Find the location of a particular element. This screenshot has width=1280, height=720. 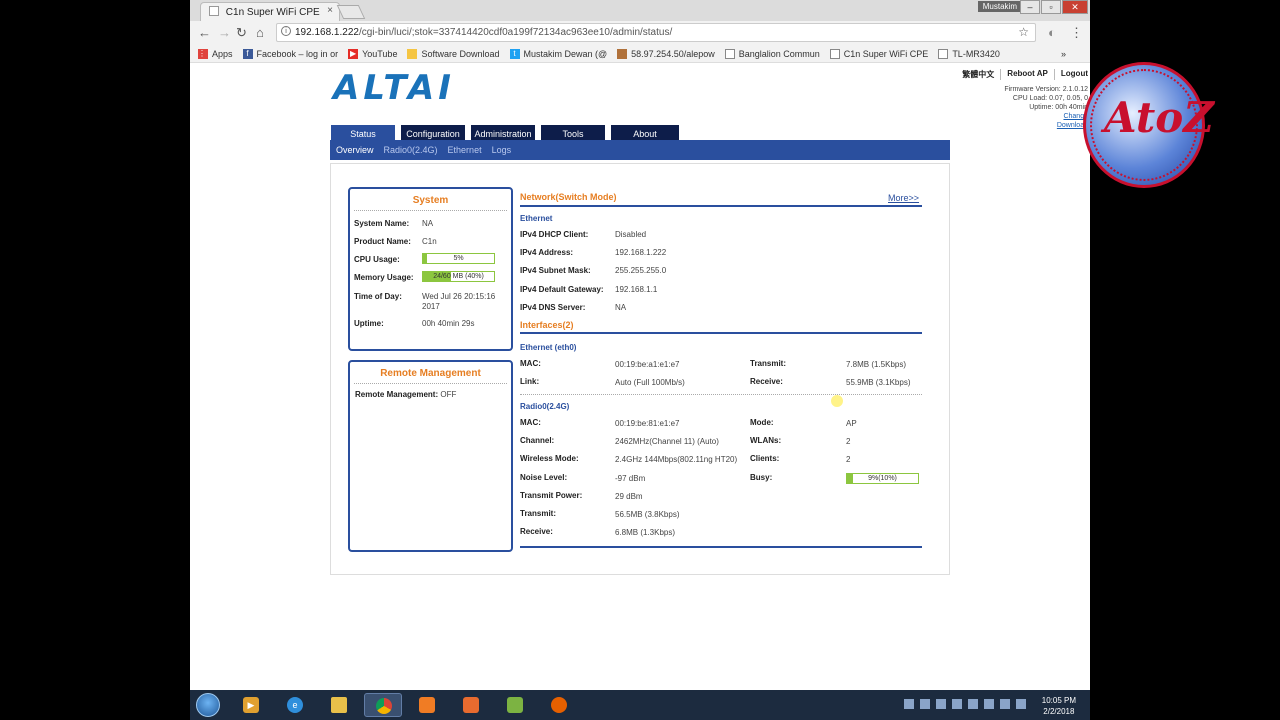

reboot-ap-link: Reboot AP is located at coordinates (1024, 74).